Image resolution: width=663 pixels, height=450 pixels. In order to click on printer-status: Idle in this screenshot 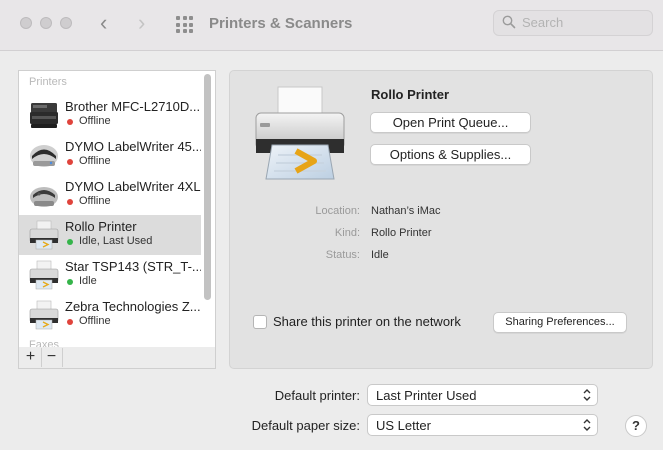, I will do `click(88, 281)`.